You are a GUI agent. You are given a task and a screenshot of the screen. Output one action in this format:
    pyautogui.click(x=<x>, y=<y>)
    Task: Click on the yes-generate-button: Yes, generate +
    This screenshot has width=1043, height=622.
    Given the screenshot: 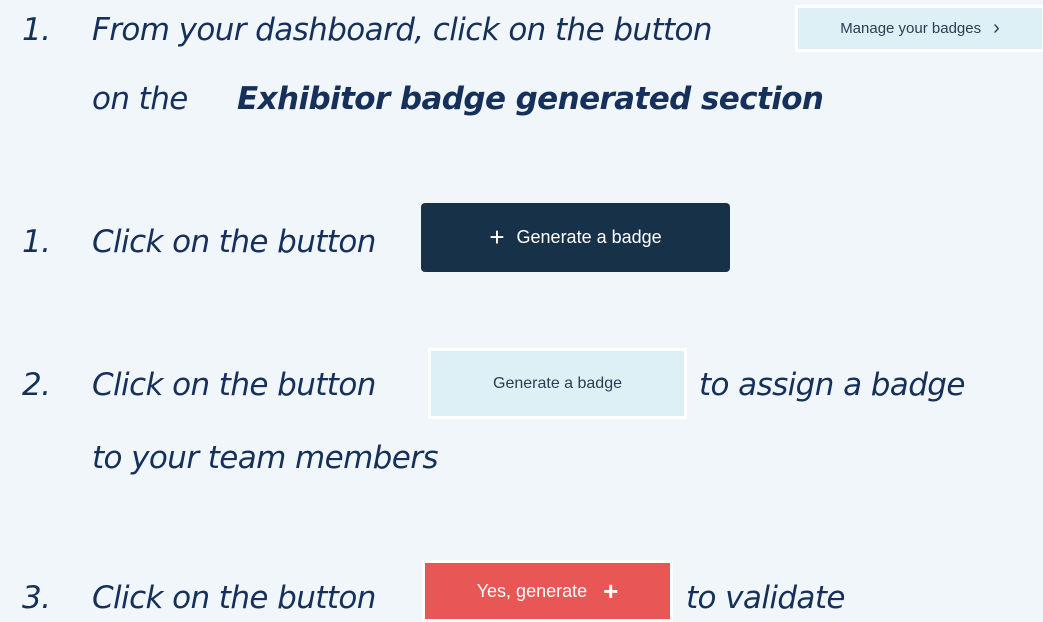 What is the action you would take?
    pyautogui.click(x=547, y=591)
    